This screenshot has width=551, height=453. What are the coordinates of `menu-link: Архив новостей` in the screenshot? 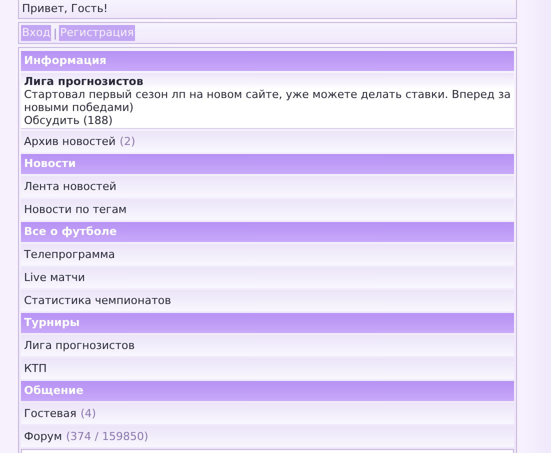 It's located at (70, 141).